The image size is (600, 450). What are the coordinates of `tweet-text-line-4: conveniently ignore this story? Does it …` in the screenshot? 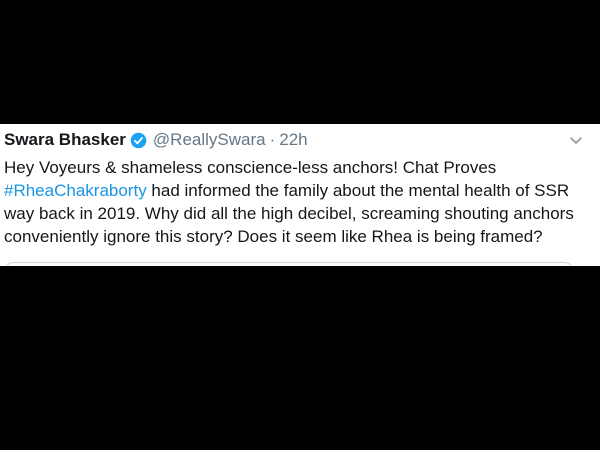 It's located at (273, 236).